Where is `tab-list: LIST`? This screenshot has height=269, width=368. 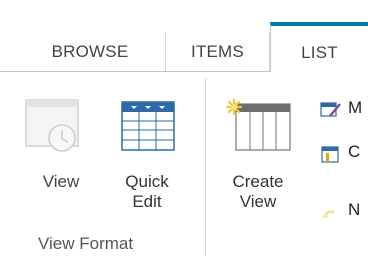
tab-list: LIST is located at coordinates (319, 47).